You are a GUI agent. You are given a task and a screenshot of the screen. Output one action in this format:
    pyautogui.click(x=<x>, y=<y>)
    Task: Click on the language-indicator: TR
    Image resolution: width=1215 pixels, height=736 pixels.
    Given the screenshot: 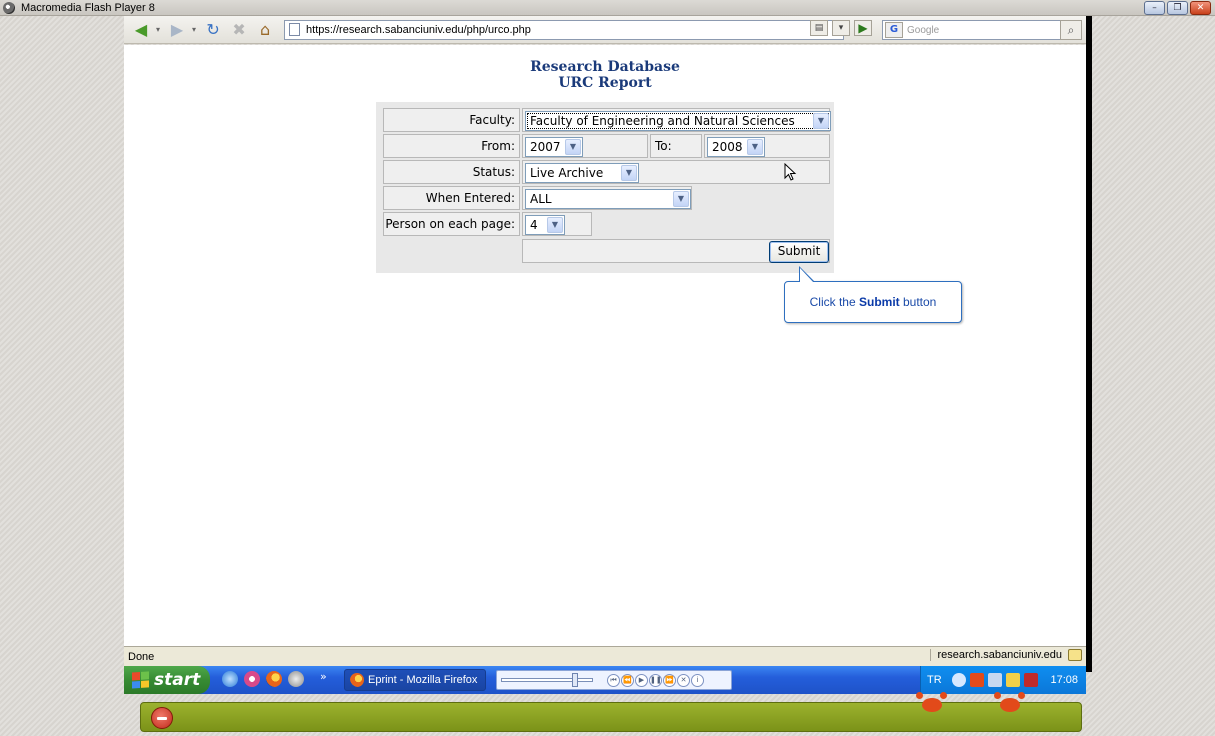 What is the action you would take?
    pyautogui.click(x=934, y=680)
    